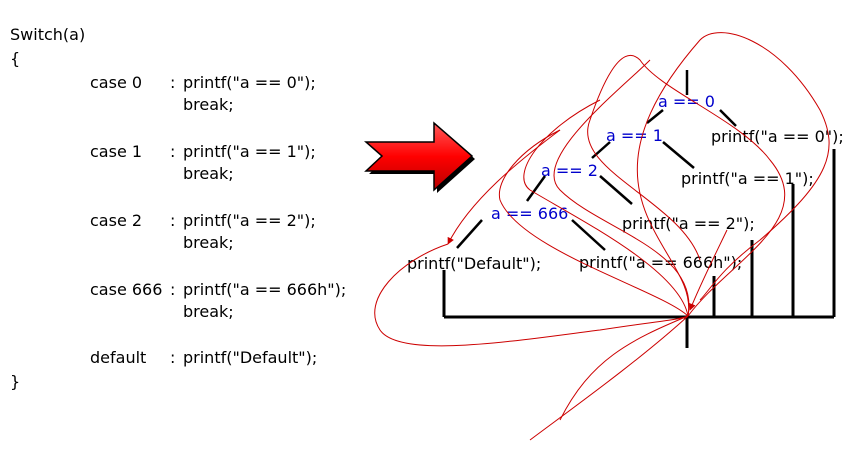 This screenshot has height=451, width=868. I want to click on condition-a-eq-1: a == 1, so click(634, 135).